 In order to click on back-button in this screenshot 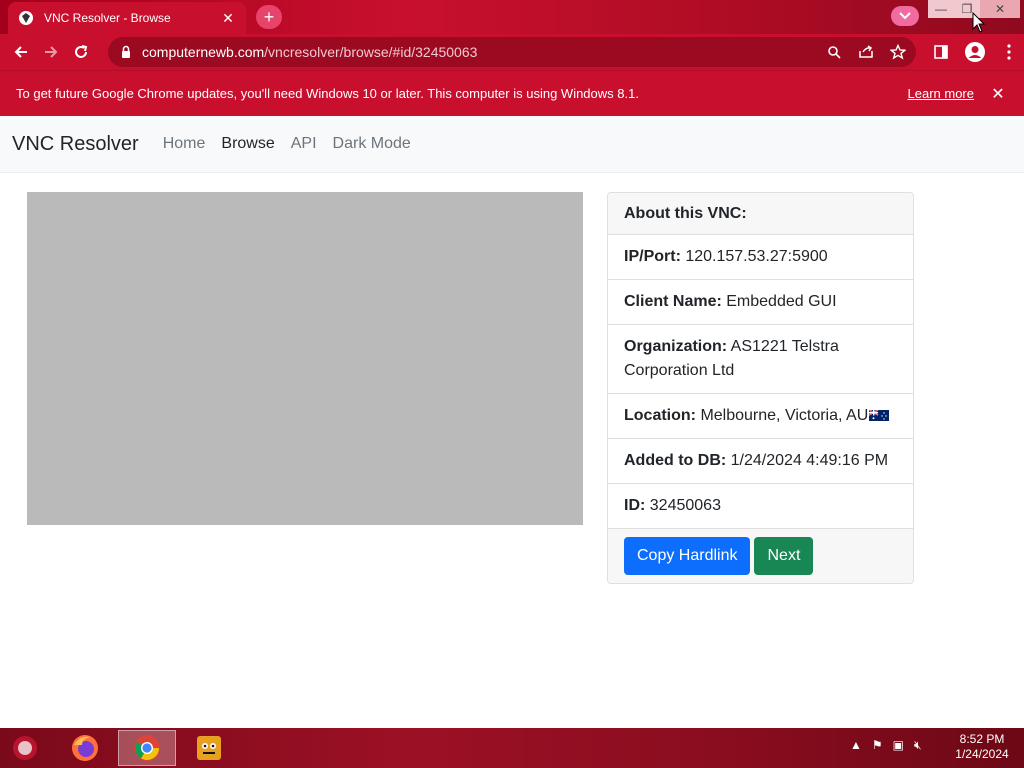, I will do `click(21, 52)`.